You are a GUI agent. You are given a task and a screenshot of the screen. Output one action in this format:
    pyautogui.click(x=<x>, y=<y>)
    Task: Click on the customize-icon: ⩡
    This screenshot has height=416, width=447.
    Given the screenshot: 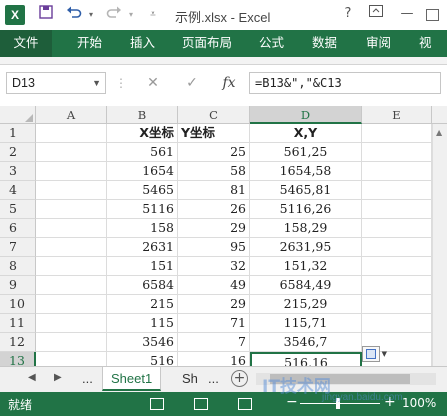 What is the action you would take?
    pyautogui.click(x=153, y=15)
    